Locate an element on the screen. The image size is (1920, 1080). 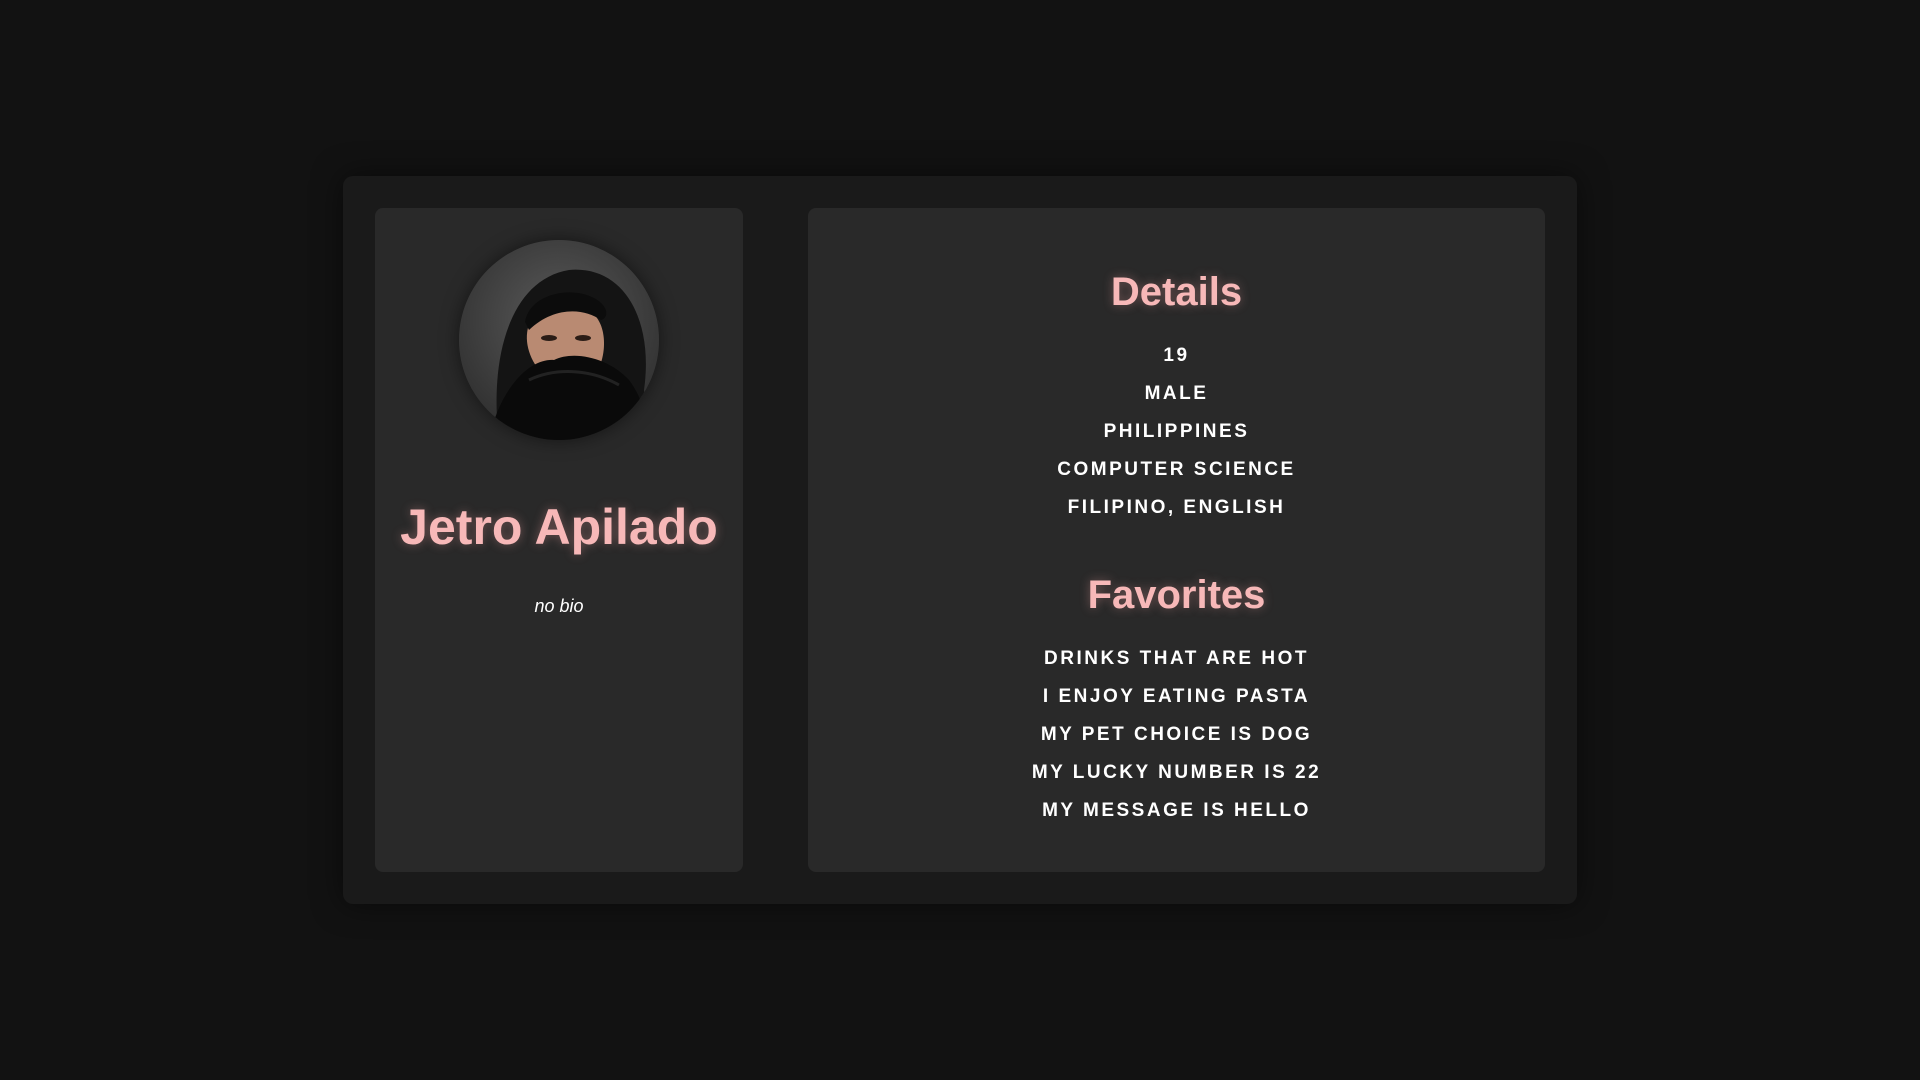
avatar is located at coordinates (559, 340).